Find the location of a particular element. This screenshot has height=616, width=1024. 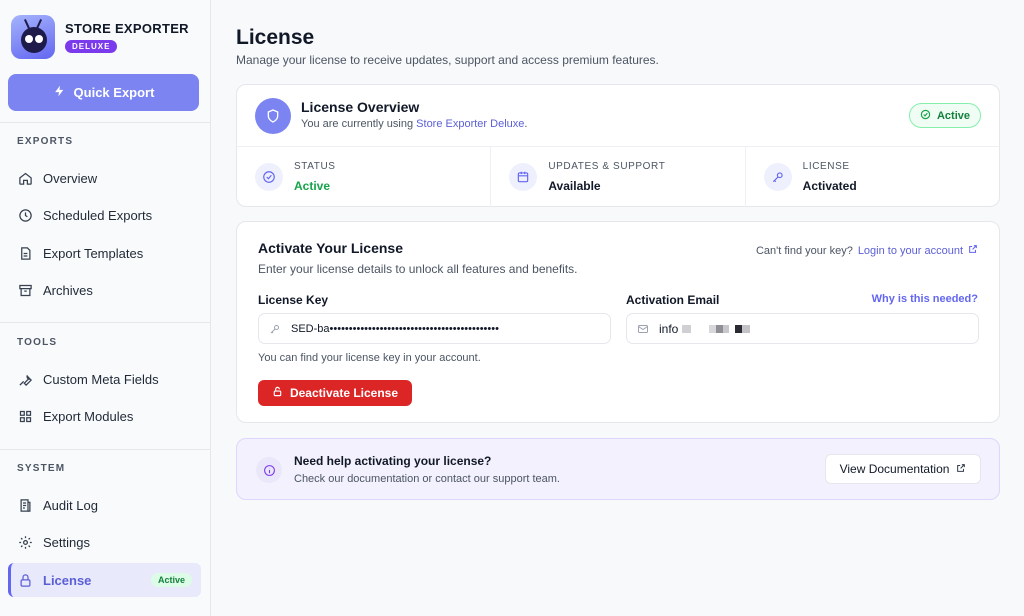

section-title-system: SYSTEM is located at coordinates (41, 468).